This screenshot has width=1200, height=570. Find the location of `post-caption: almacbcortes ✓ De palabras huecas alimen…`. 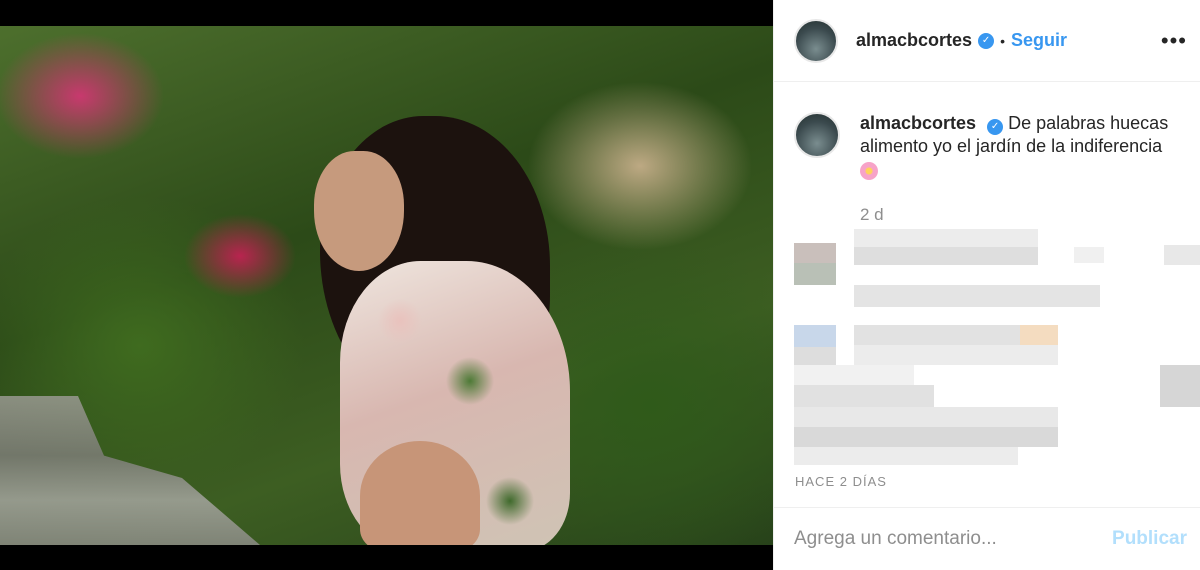

post-caption: almacbcortes ✓ De palabras huecas alimen… is located at coordinates (994, 149).